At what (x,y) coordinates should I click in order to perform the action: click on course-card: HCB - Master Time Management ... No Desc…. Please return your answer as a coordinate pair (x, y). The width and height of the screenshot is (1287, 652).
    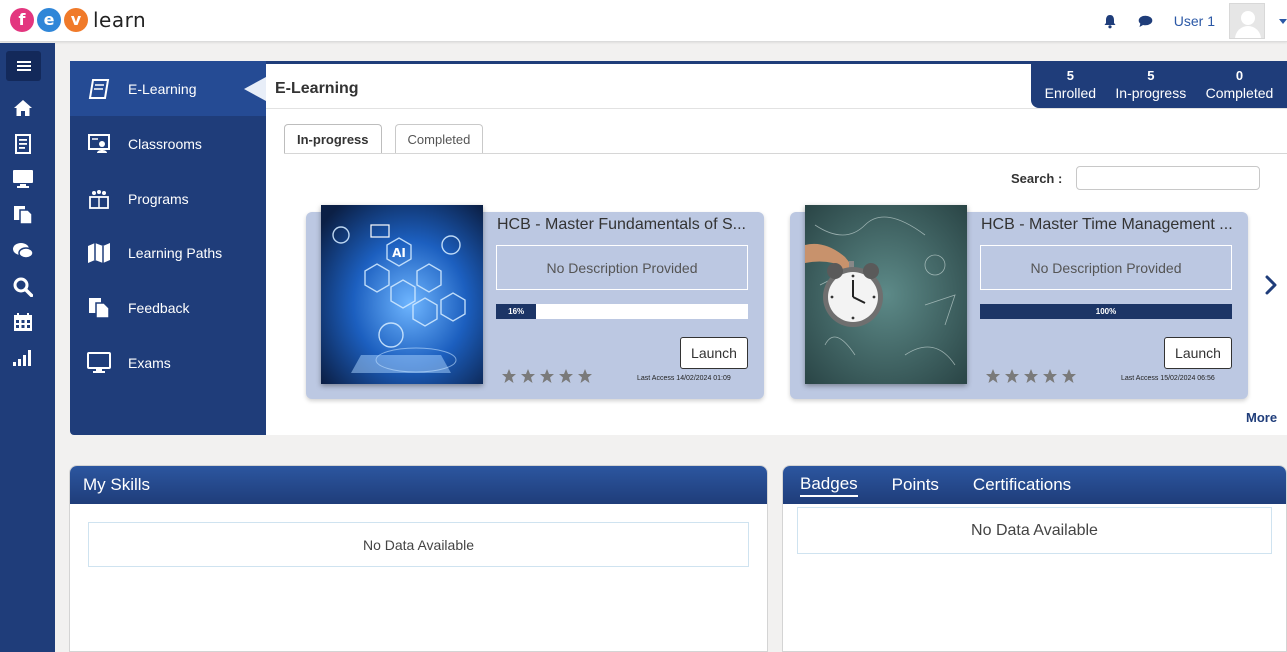
    Looking at the image, I should click on (1019, 302).